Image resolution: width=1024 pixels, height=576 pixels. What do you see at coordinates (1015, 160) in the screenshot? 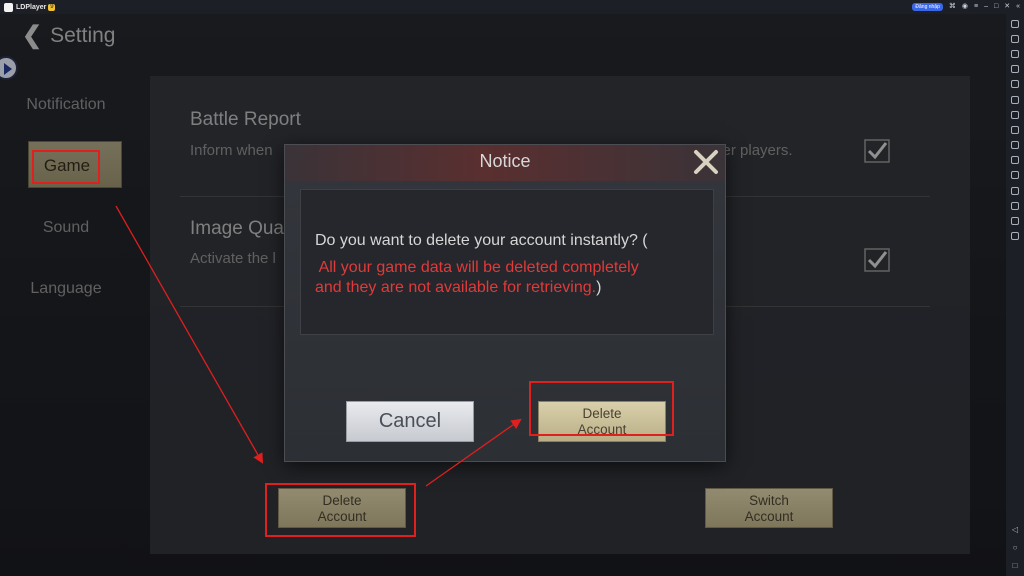
I see `apk-install-tool-icon` at bounding box center [1015, 160].